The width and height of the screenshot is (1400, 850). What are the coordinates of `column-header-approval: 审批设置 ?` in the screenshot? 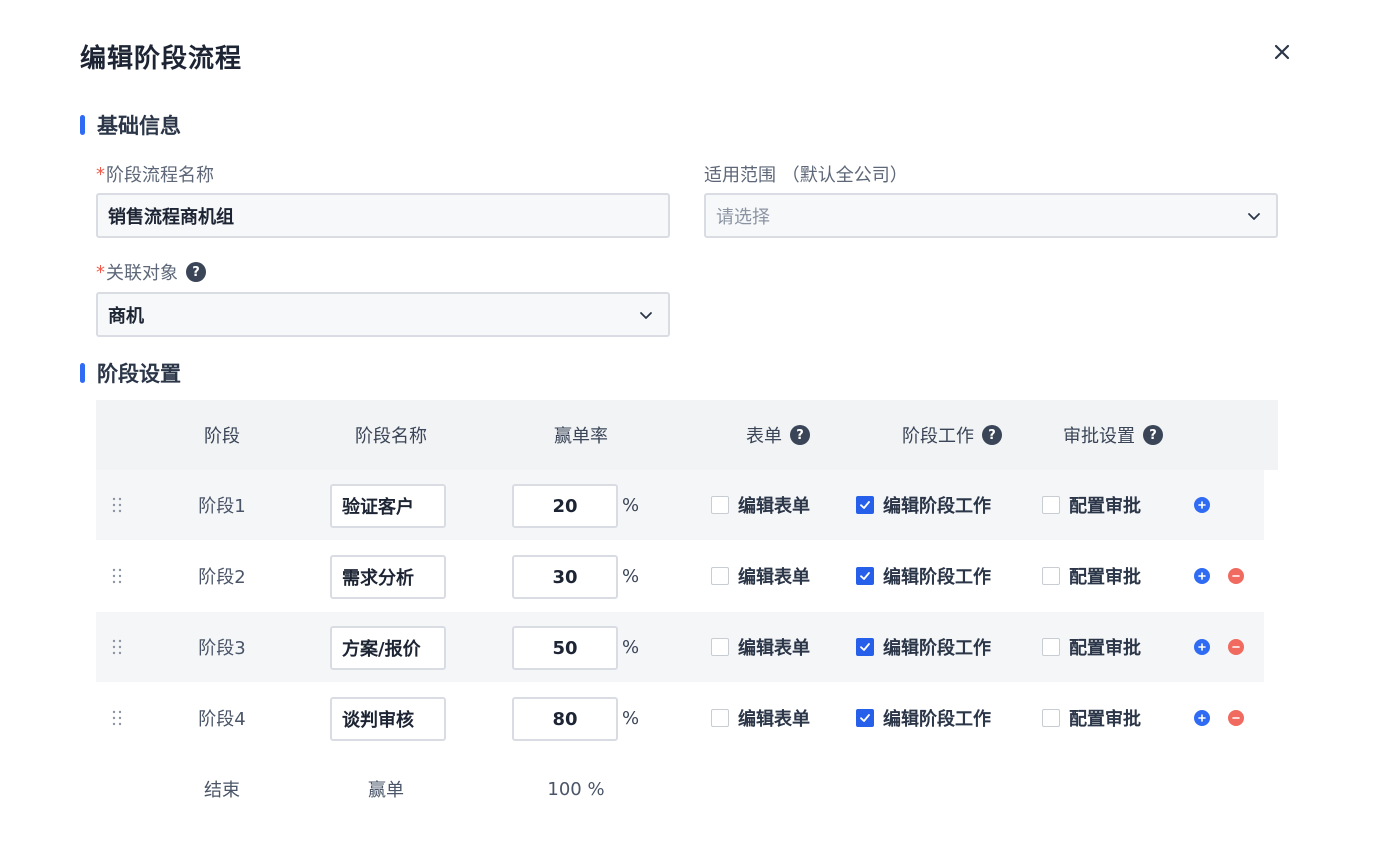 It's located at (1113, 435).